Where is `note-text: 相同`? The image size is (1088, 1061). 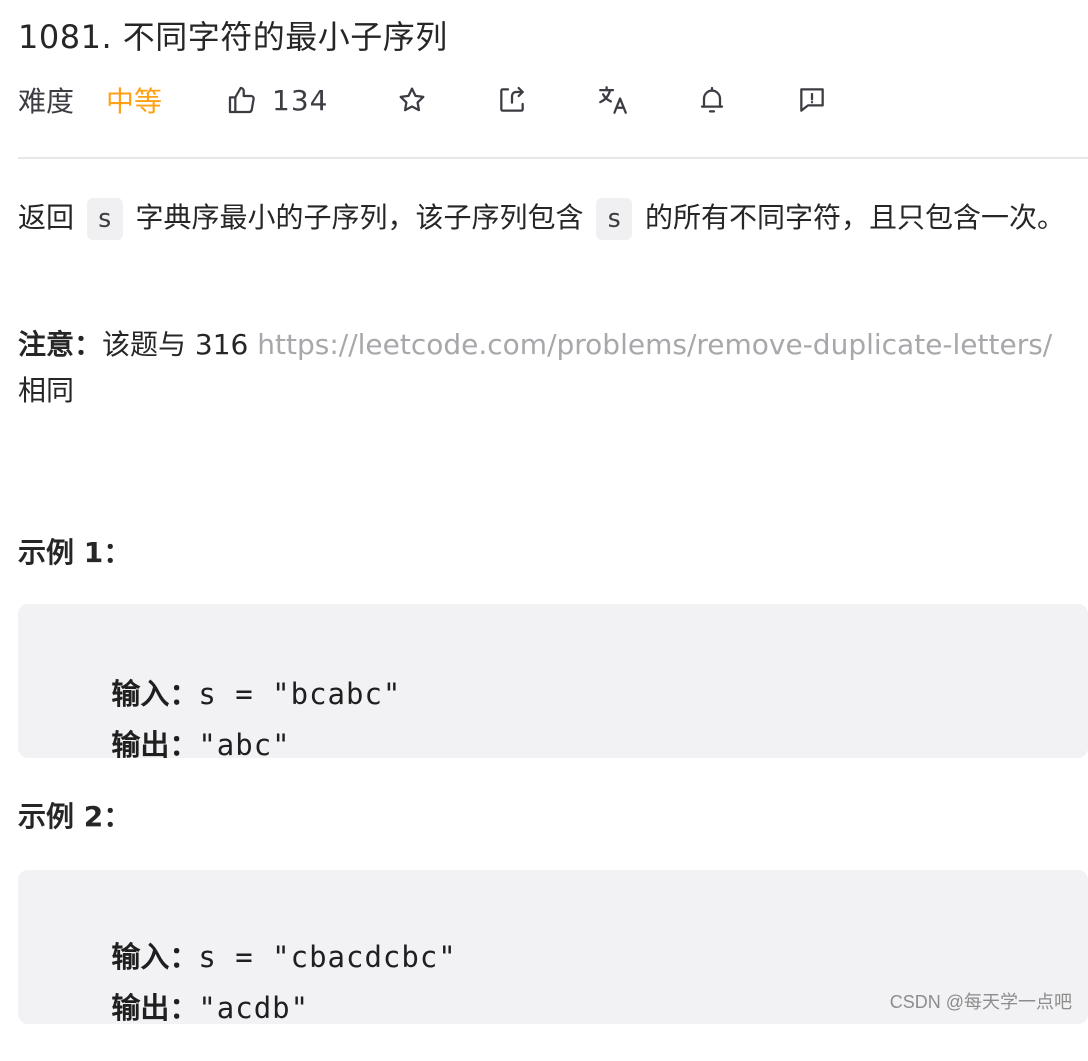 note-text: 相同 is located at coordinates (46, 390).